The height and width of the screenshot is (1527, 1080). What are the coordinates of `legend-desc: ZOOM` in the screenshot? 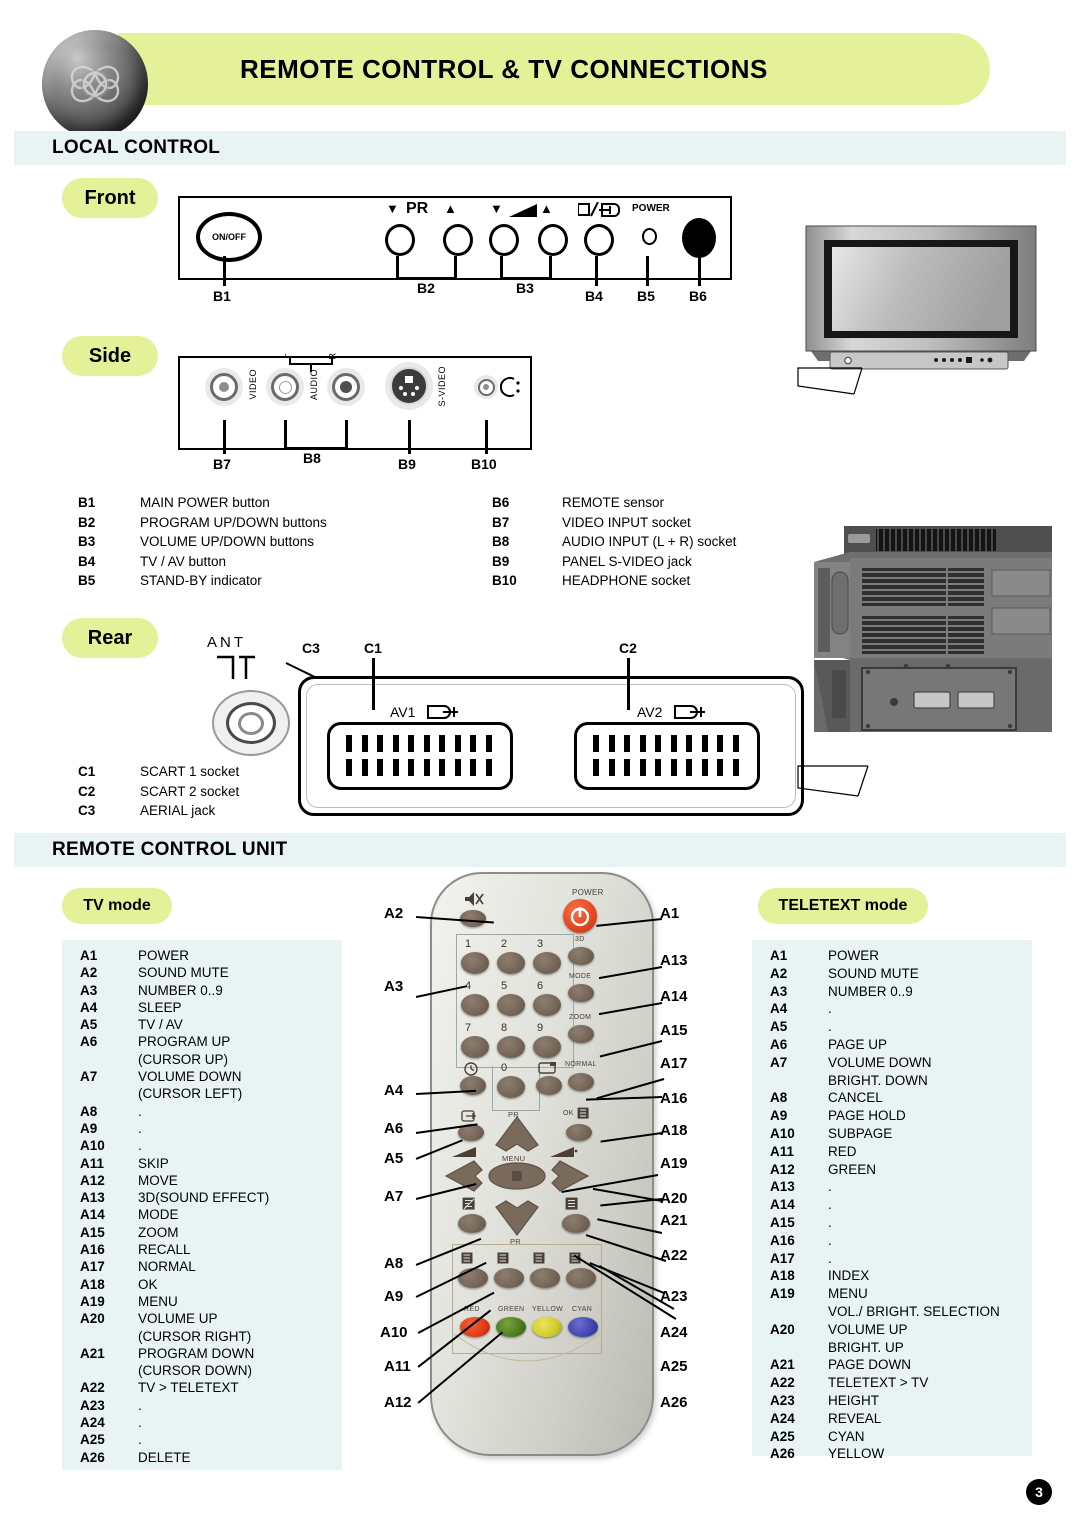 It's located at (158, 1232).